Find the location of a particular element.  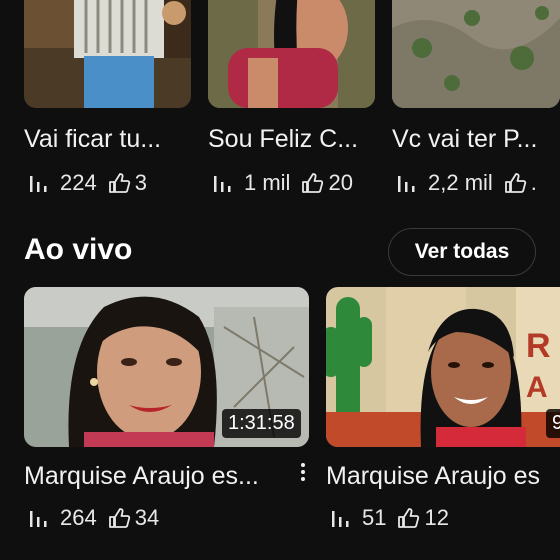

views-count: 1 mil is located at coordinates (267, 182).